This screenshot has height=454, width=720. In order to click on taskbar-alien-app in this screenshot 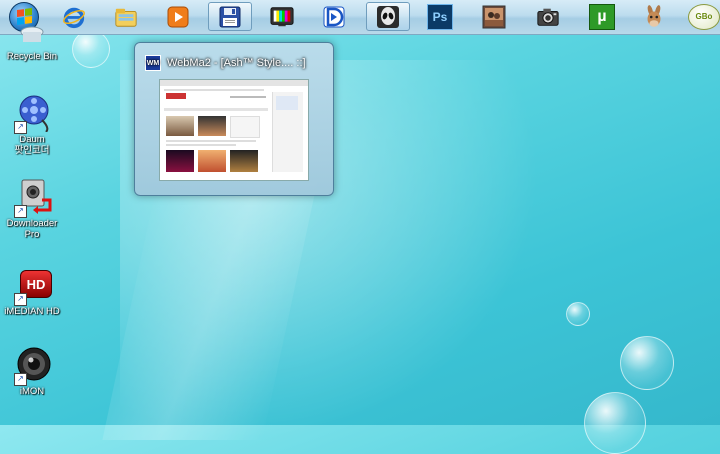, I will do `click(388, 16)`.